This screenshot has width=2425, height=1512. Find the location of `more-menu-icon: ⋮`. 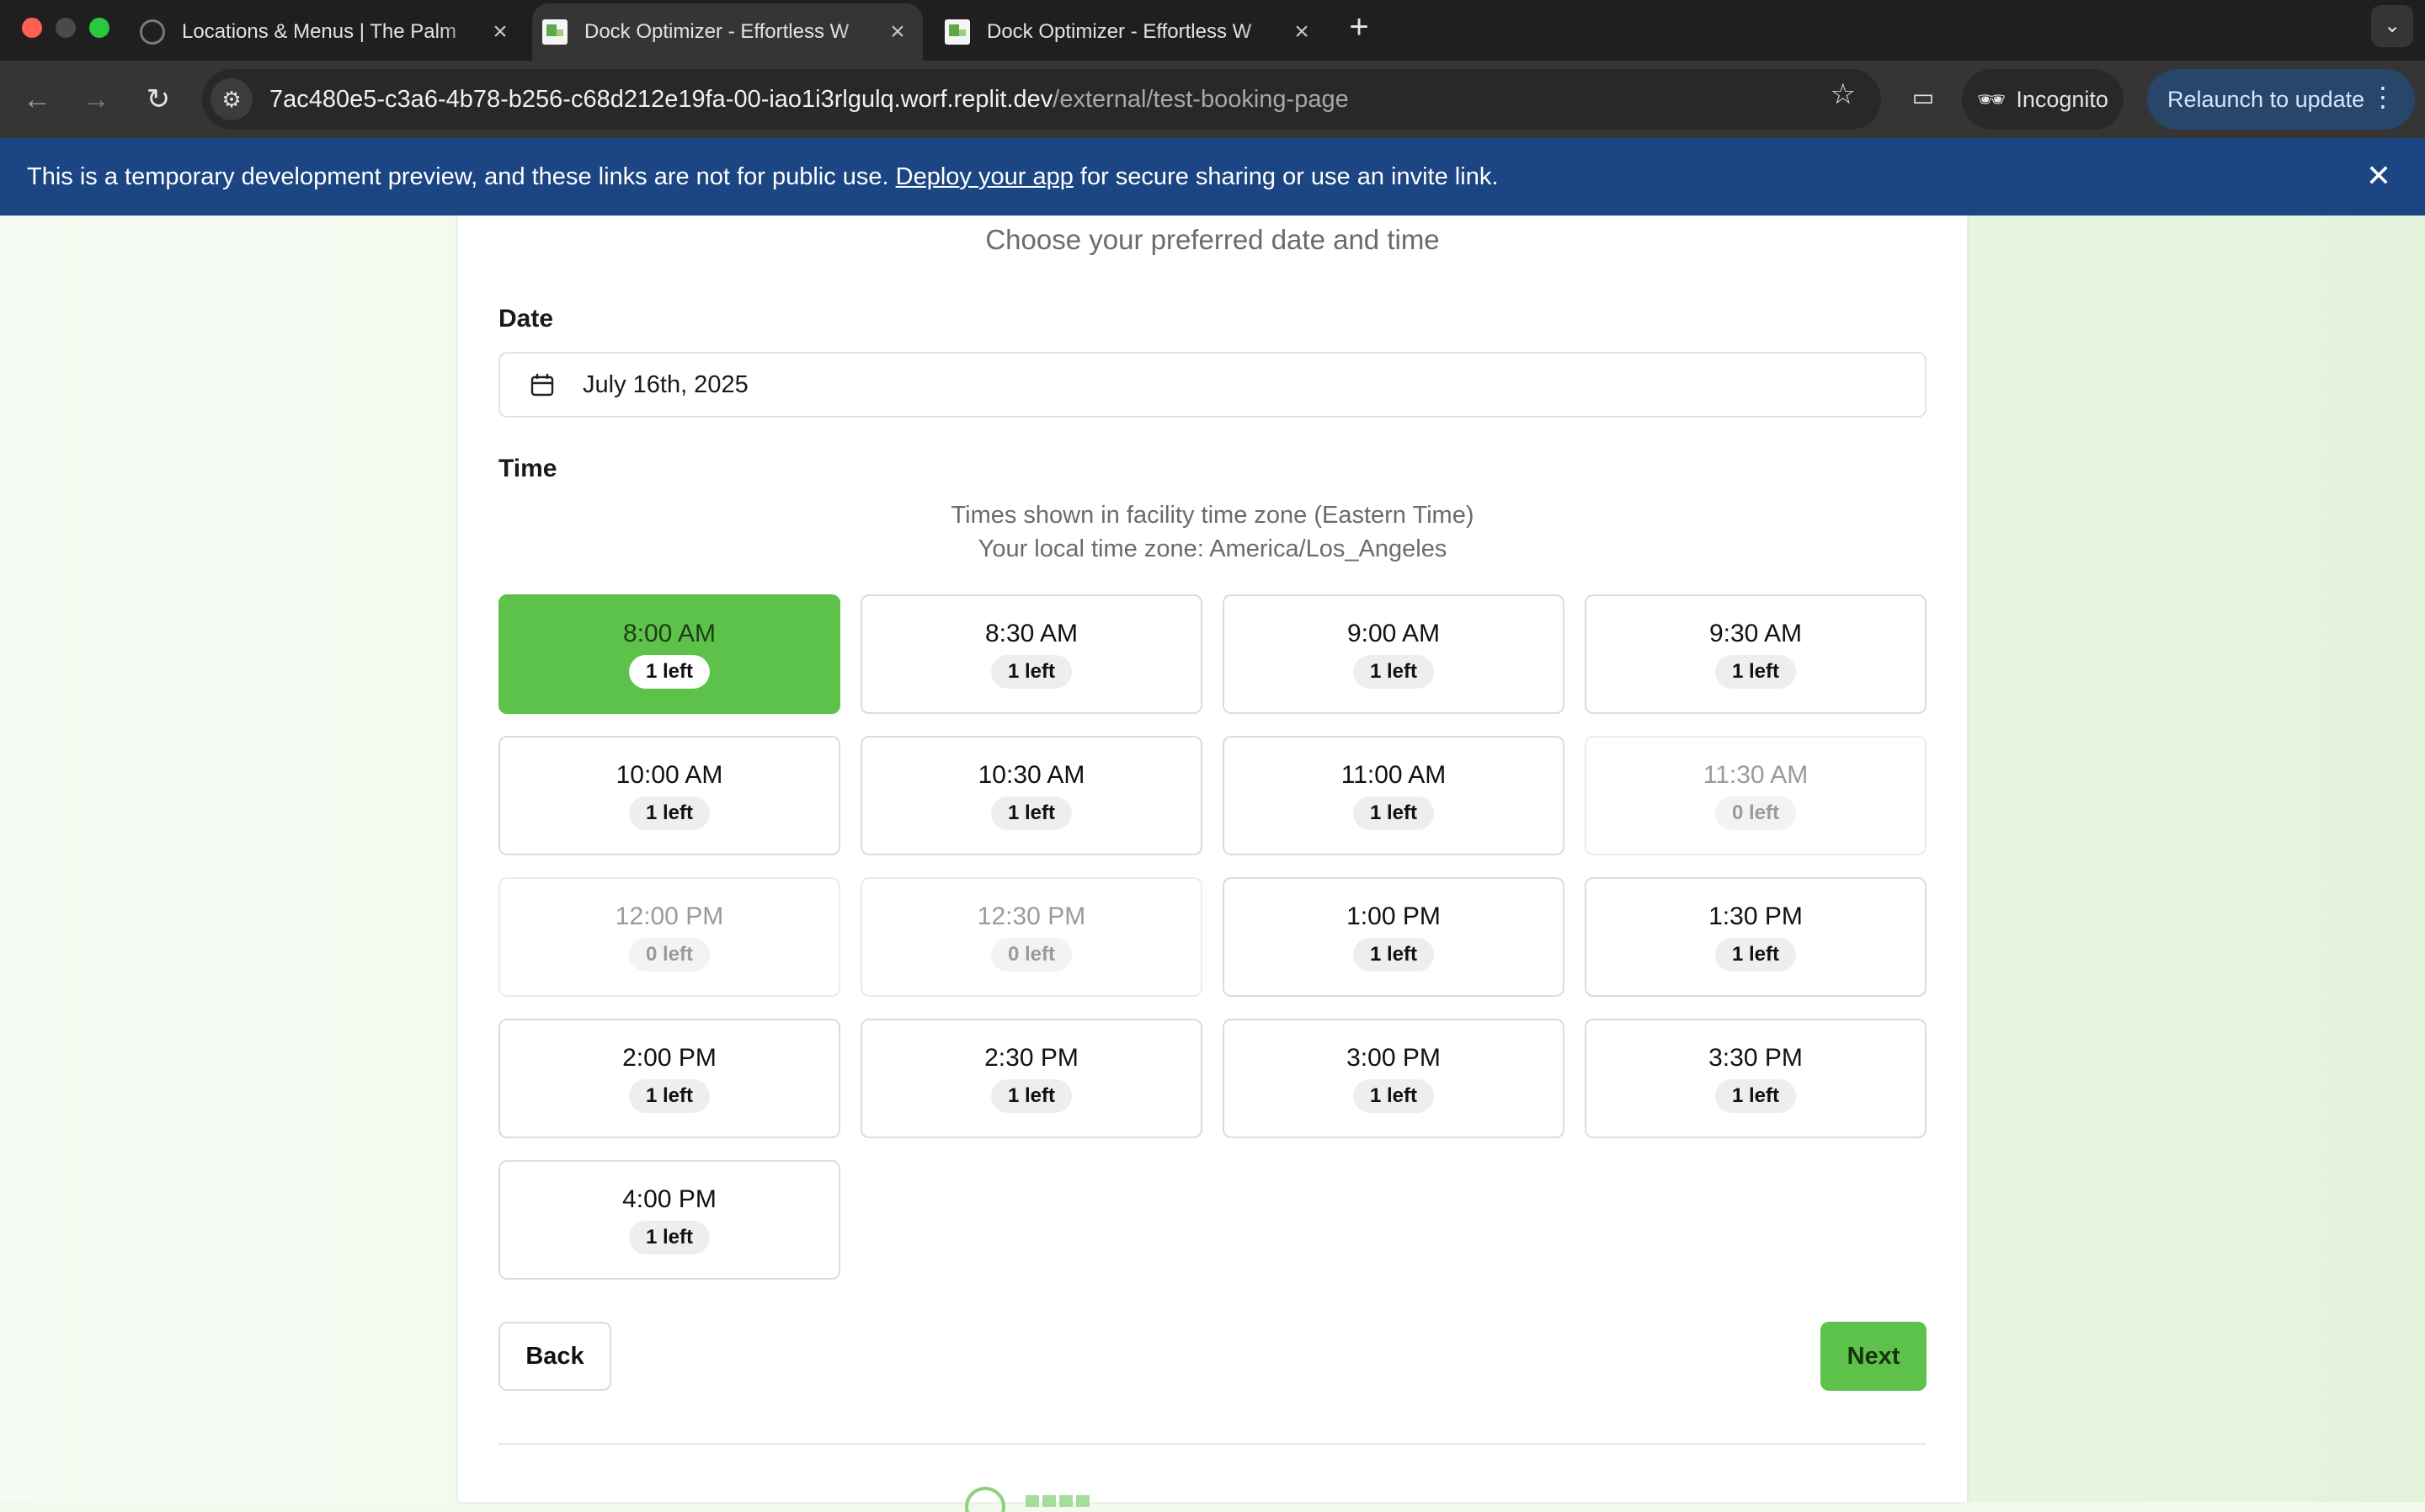

more-menu-icon: ⋮ is located at coordinates (2382, 97).